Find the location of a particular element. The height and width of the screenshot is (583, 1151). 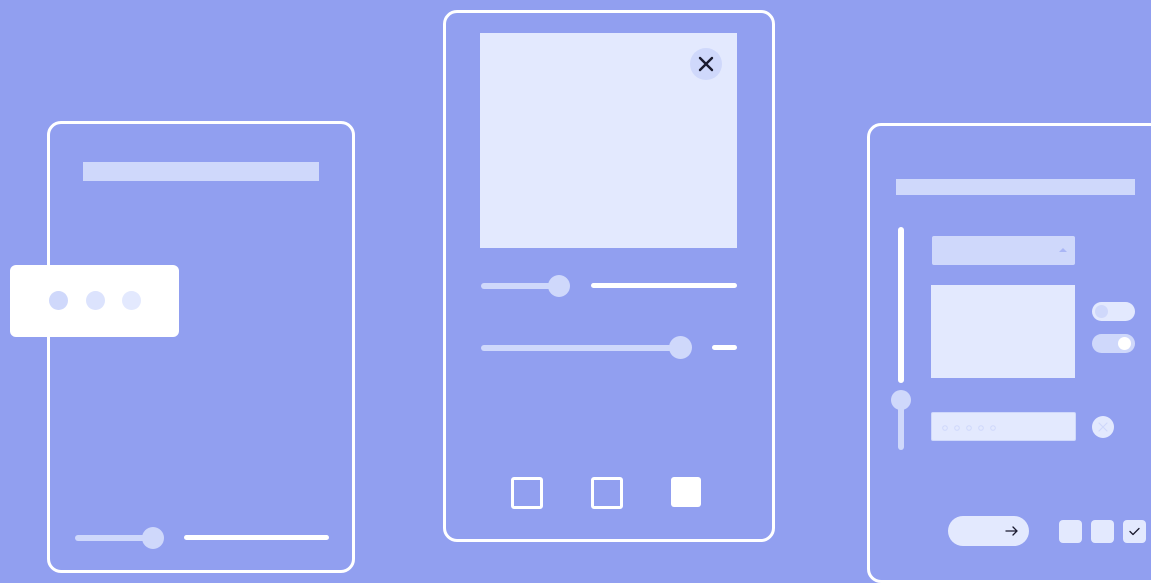

text-area-placeholder is located at coordinates (1003, 331).